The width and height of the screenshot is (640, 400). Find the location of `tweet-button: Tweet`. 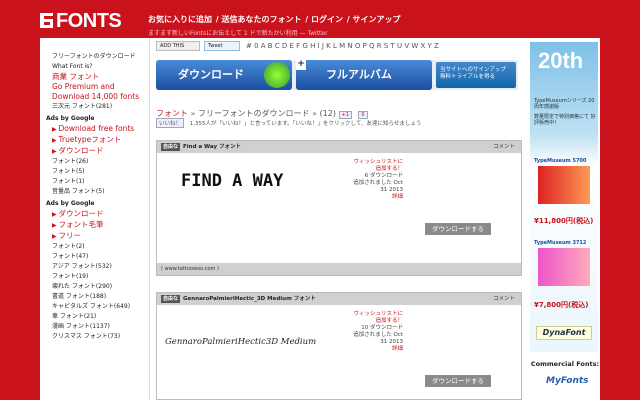

tweet-button: Tweet is located at coordinates (222, 46).